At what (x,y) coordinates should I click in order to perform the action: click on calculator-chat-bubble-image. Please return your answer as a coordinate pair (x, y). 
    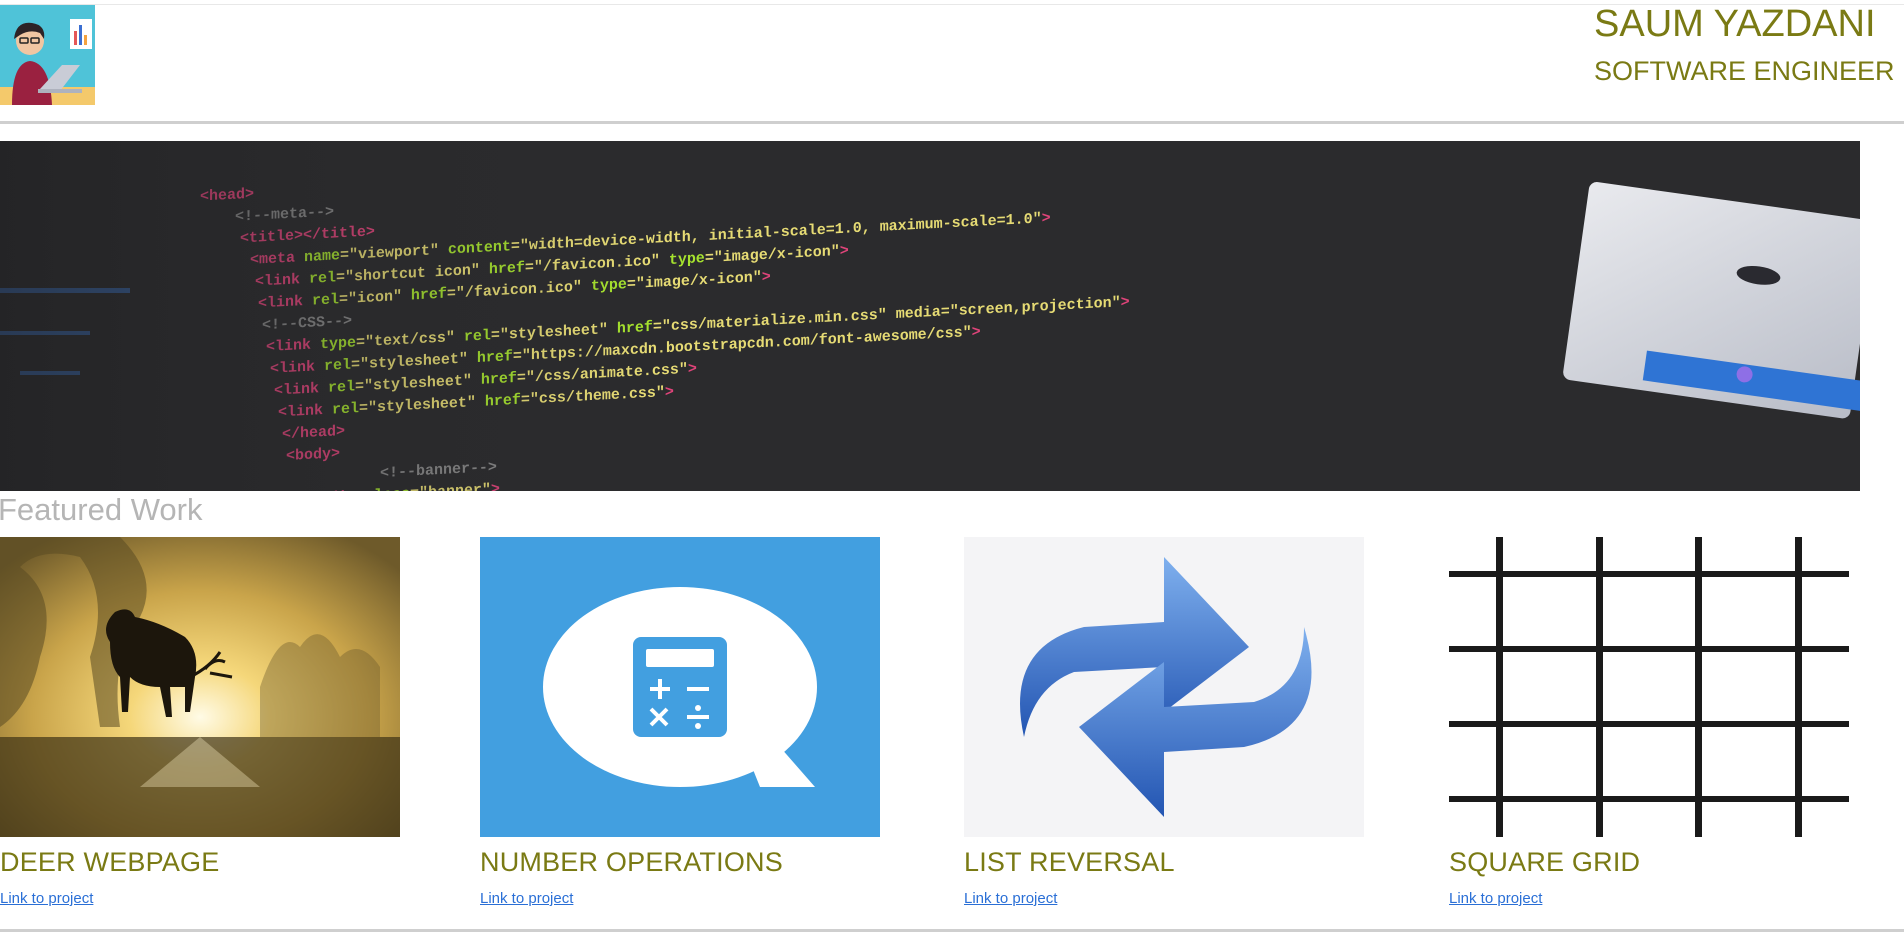
    Looking at the image, I should click on (680, 687).